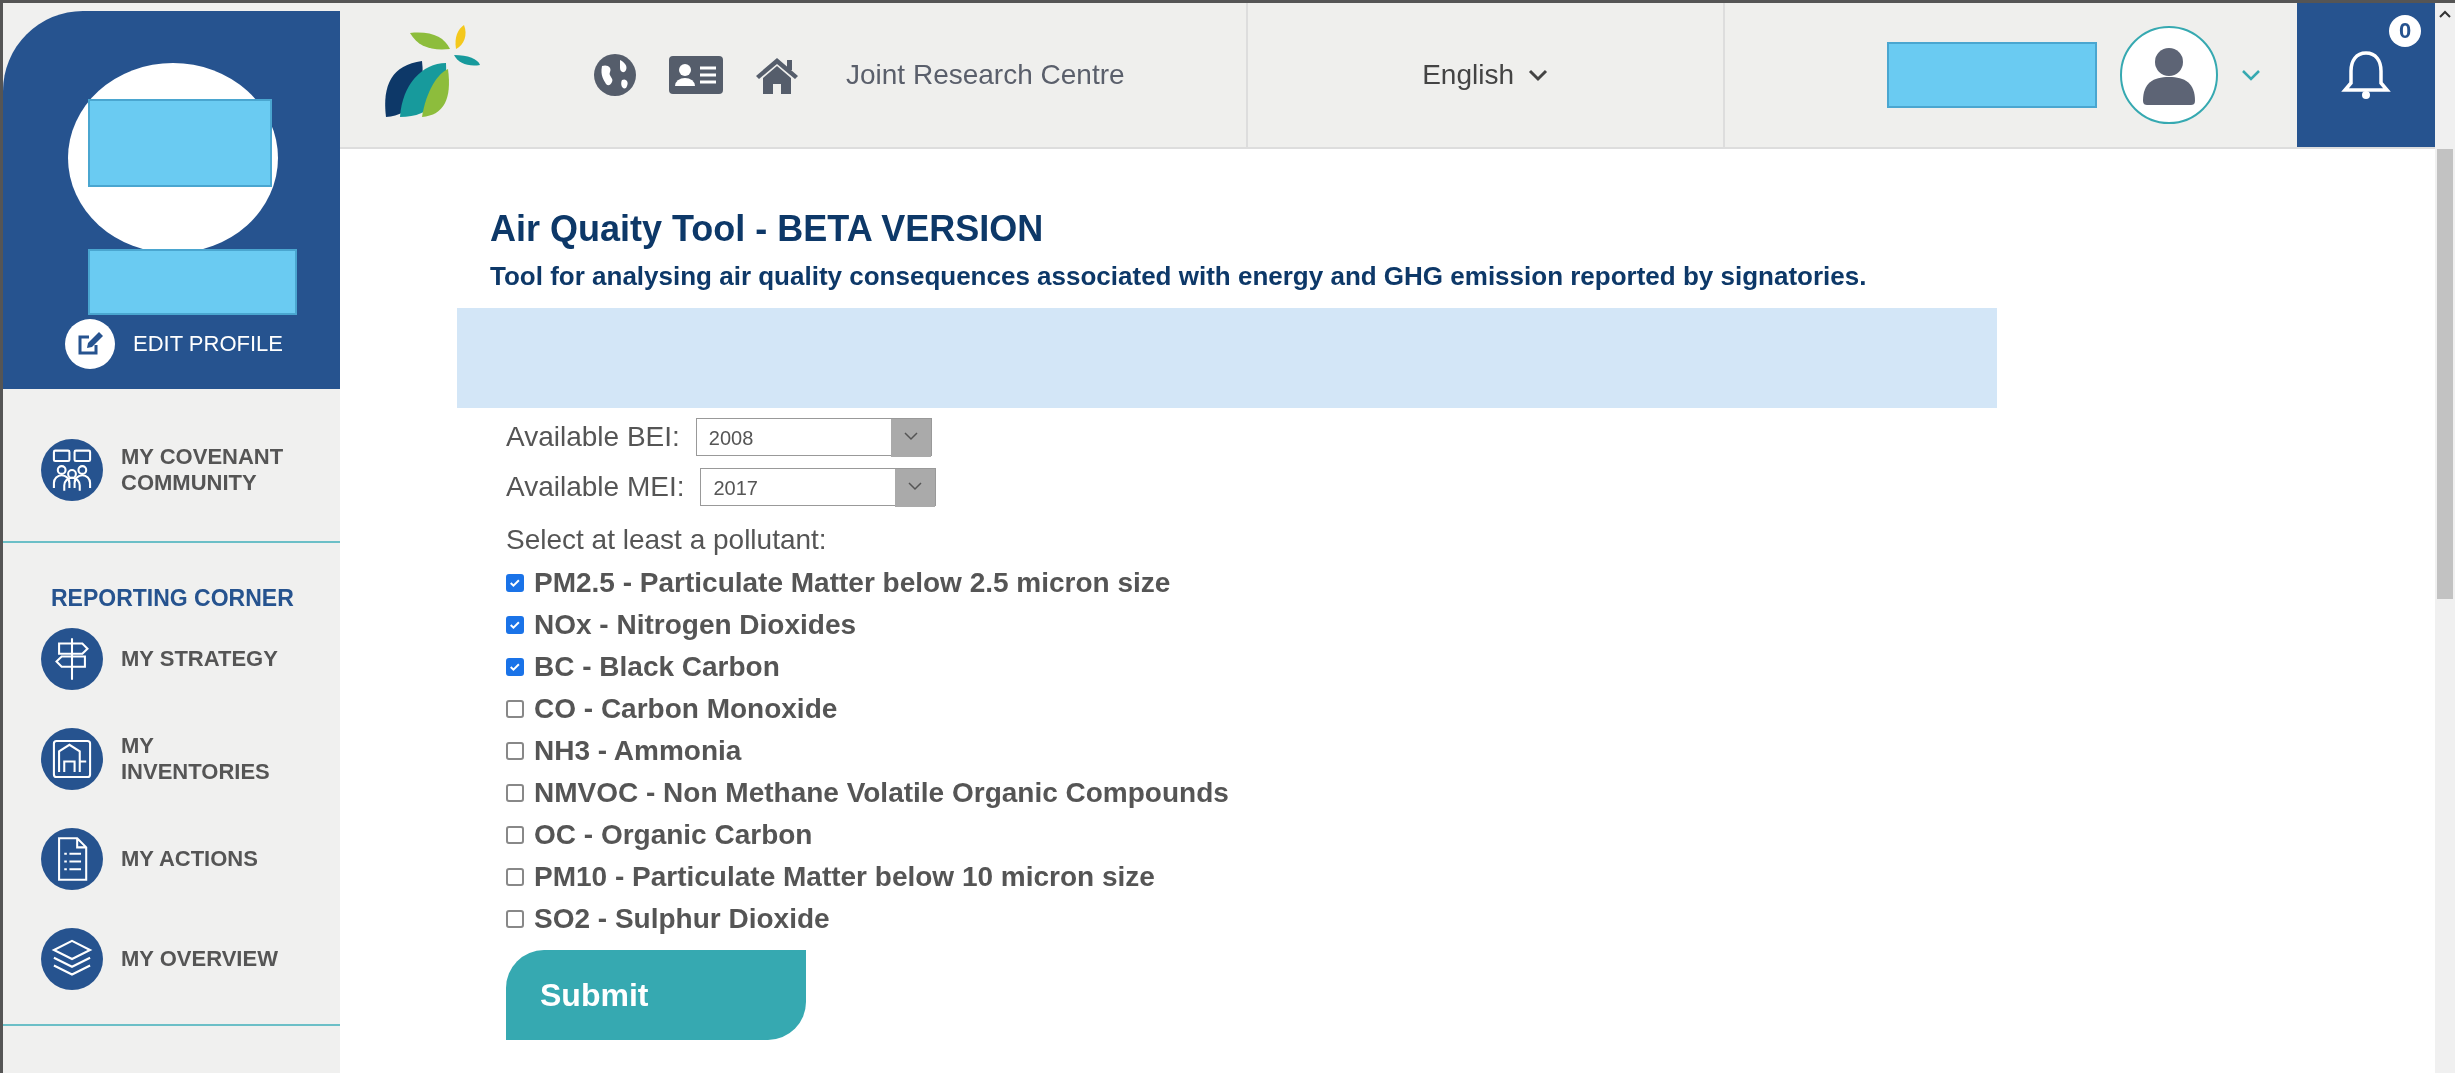 This screenshot has height=1073, width=2455. I want to click on sidebar-item: MY OVERVIEW, so click(171, 959).